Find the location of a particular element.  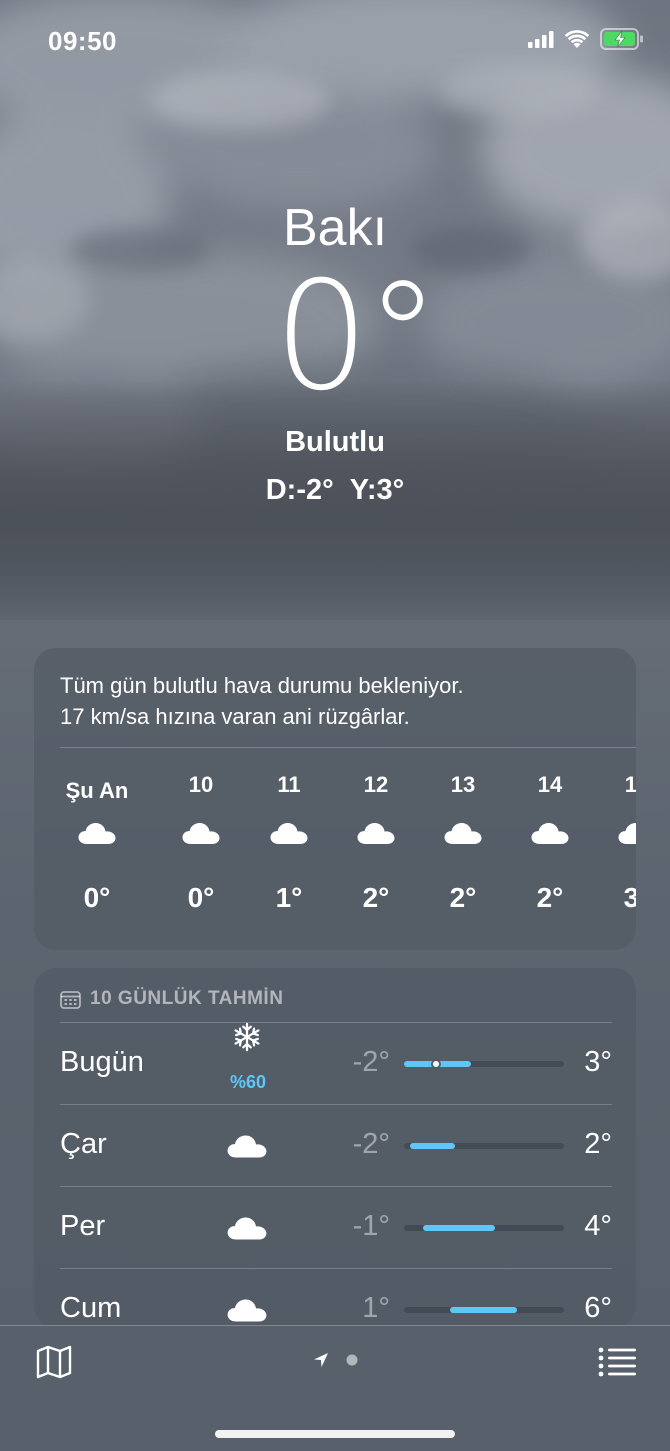

hourly-time: 13 is located at coordinates (463, 784).